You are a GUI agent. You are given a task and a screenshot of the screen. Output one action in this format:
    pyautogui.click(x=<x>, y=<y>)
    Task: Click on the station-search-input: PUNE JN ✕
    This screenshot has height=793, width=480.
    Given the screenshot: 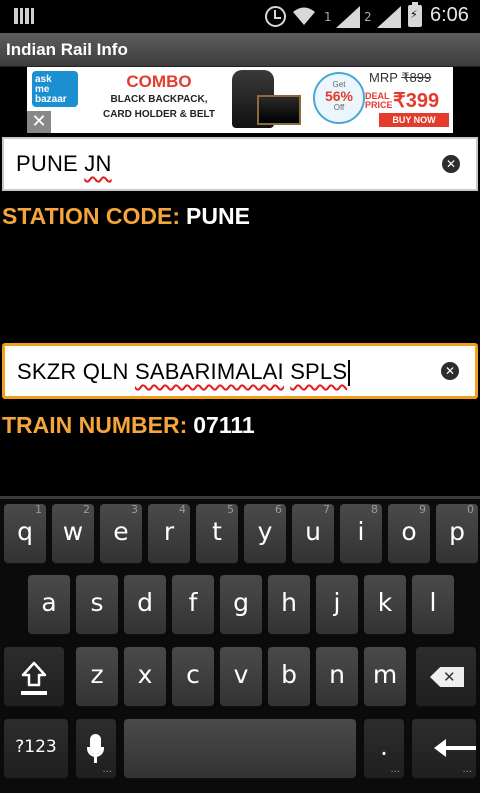 What is the action you would take?
    pyautogui.click(x=240, y=164)
    